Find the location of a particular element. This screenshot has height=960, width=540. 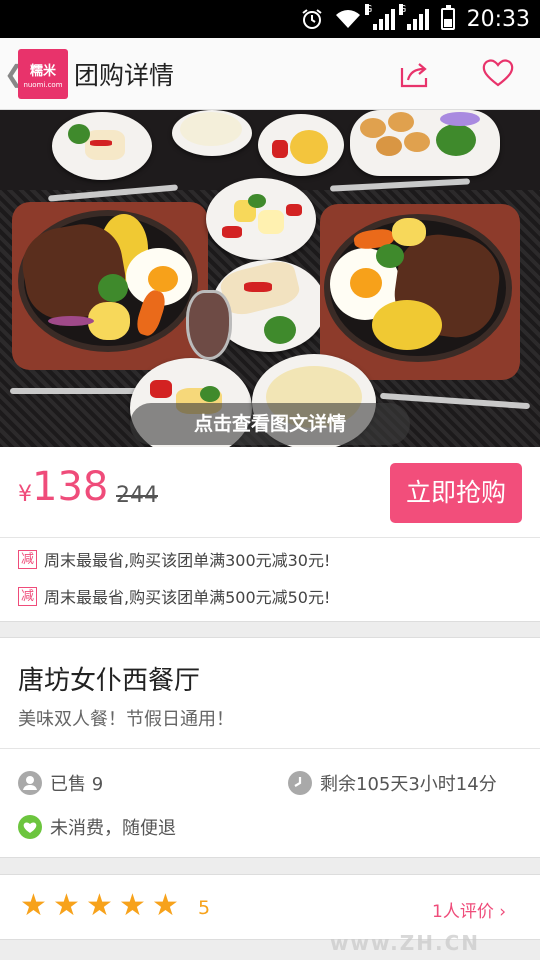

promotion-item: 减 周末最最省,购买该团单满300元减30元! is located at coordinates (174, 559).